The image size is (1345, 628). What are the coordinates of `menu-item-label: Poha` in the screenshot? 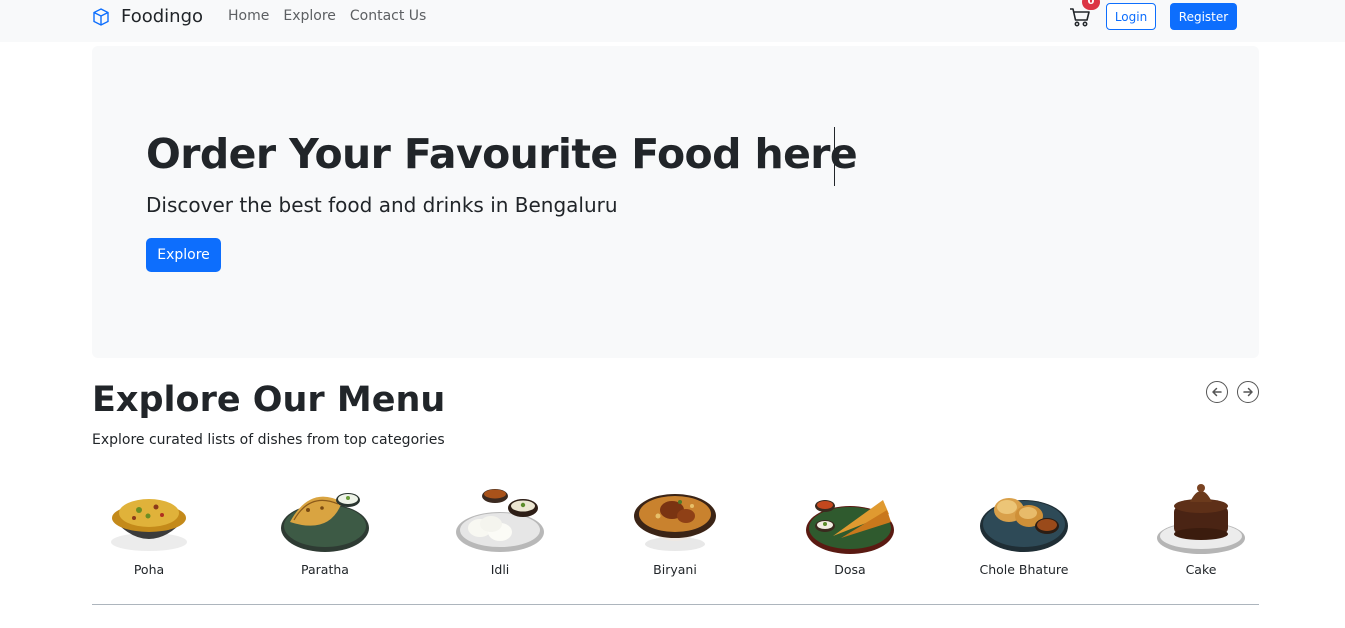 It's located at (149, 569).